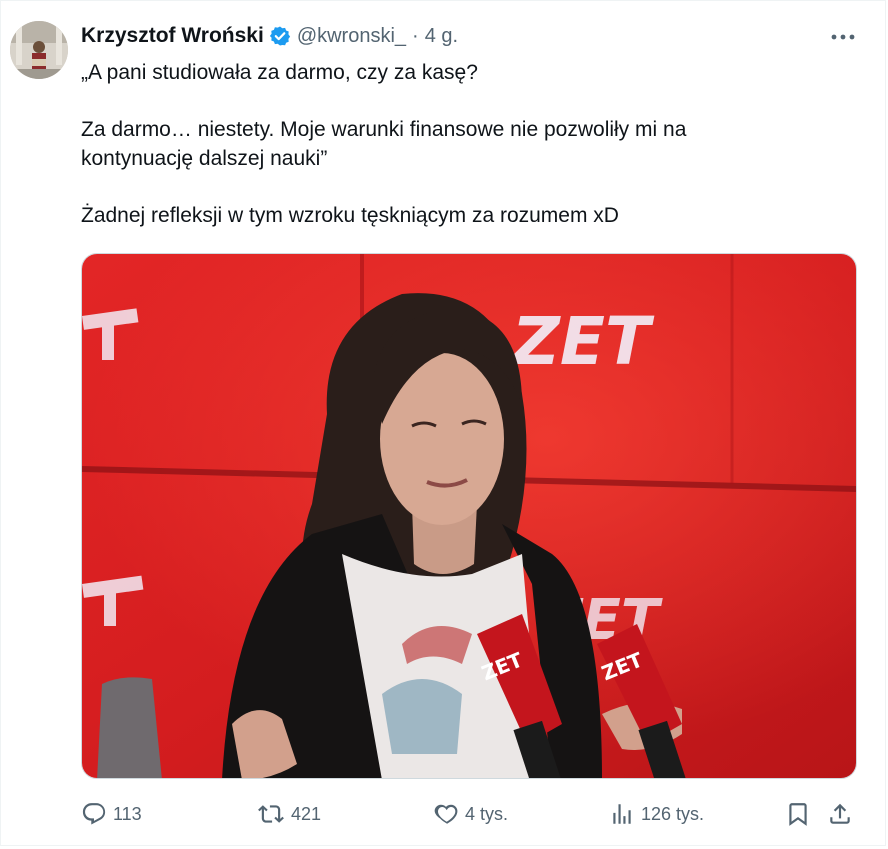  I want to click on reply-count: 113, so click(127, 813).